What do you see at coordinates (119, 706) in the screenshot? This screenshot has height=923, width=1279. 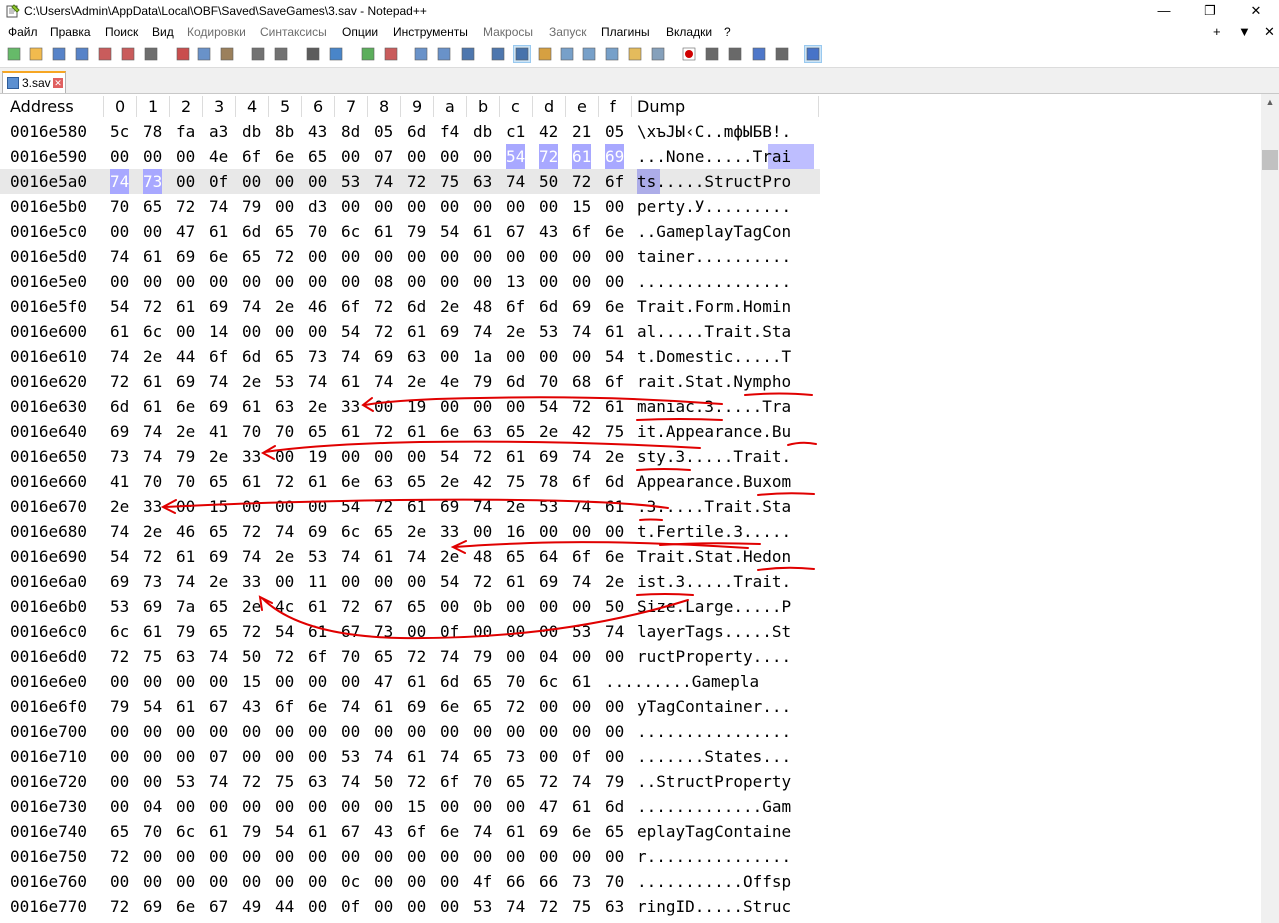 I see `byte-cell: 79` at bounding box center [119, 706].